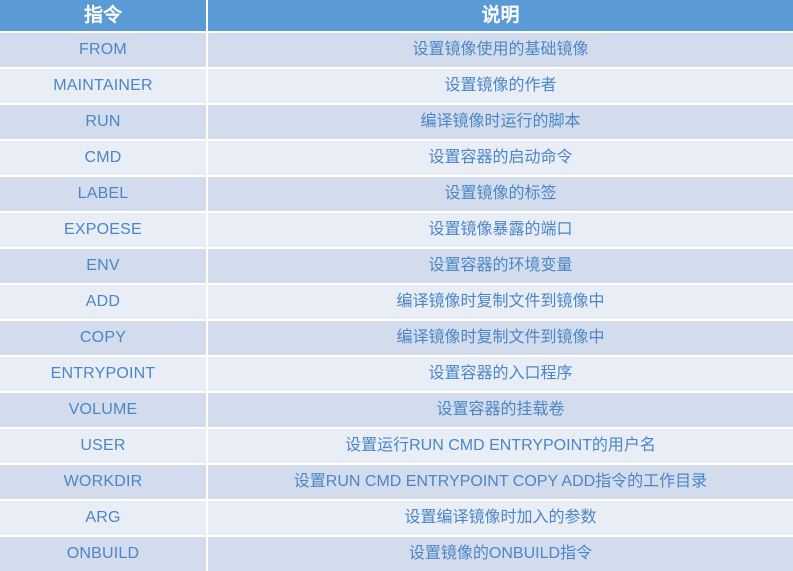  I want to click on cell-description: 设置镜像的标签, so click(500, 193).